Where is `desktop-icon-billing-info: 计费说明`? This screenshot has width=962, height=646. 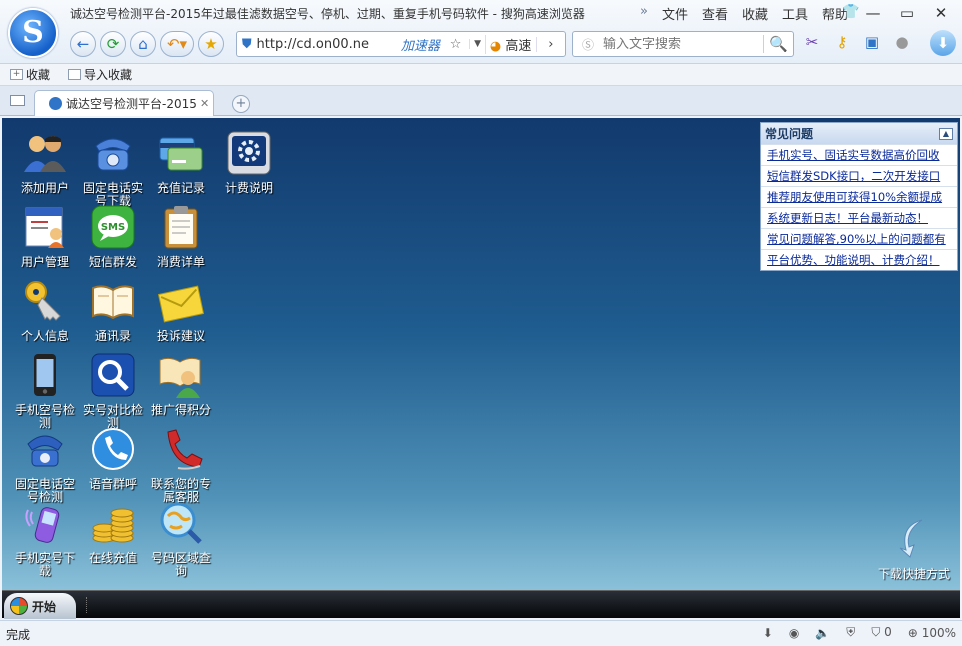 desktop-icon-billing-info: 计费说明 is located at coordinates (249, 162).